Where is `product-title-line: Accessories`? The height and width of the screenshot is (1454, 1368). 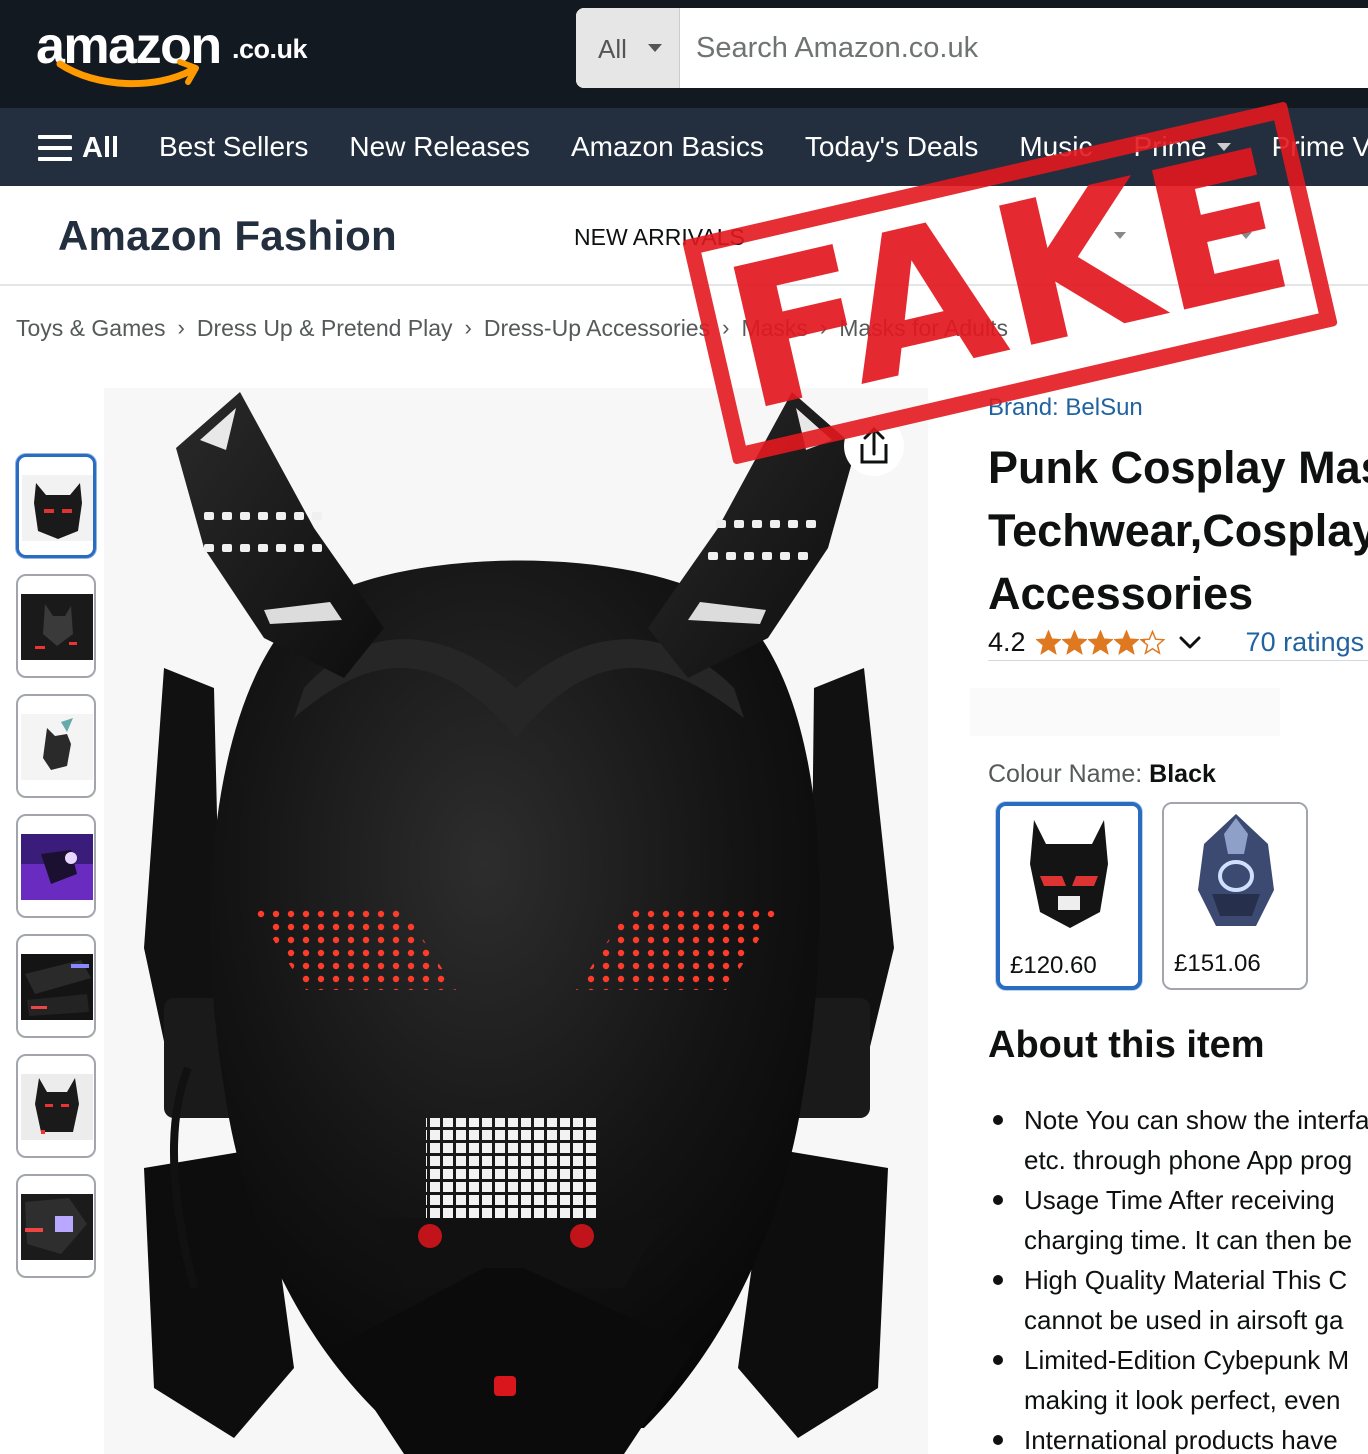 product-title-line: Accessories is located at coordinates (1121, 593).